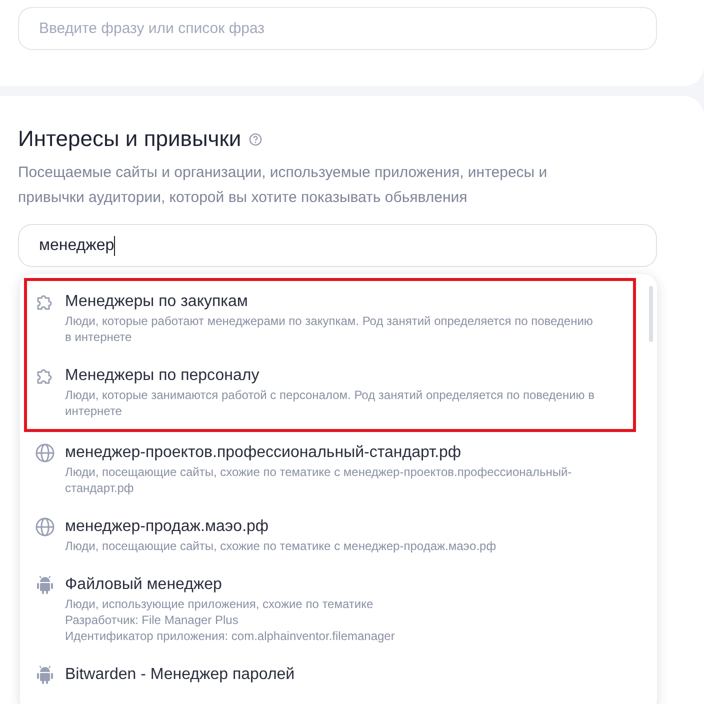 This screenshot has width=704, height=704. Describe the element at coordinates (340, 675) in the screenshot. I see `suggestion-item: Bitwarden - Менеджер паролей` at that location.